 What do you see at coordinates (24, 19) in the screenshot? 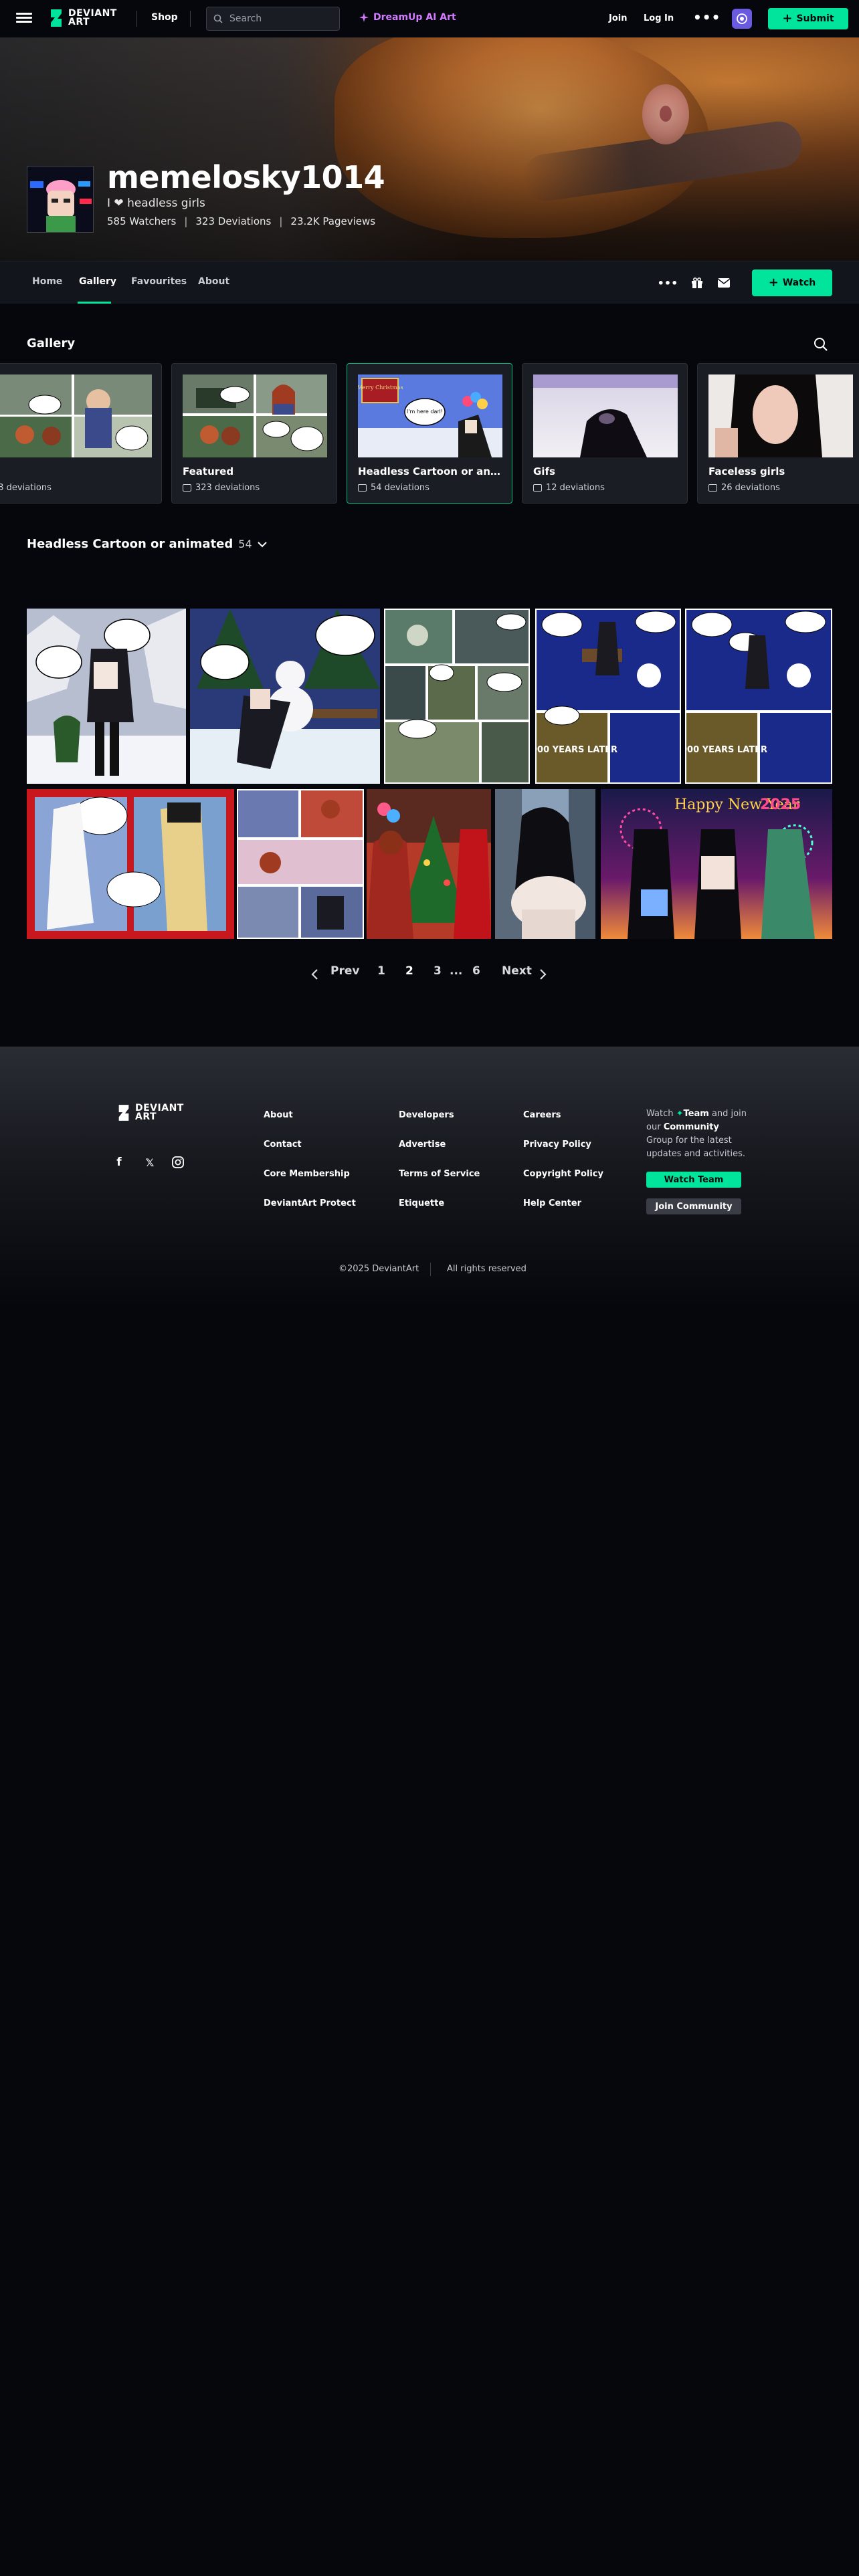
I see `menu-icon` at bounding box center [24, 19].